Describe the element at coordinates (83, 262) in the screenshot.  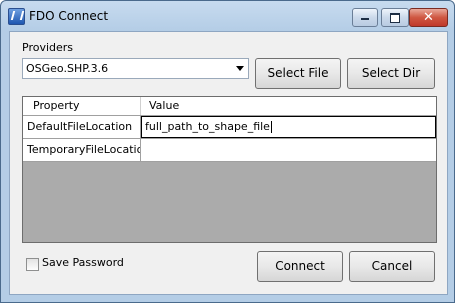
I see `save-password-label: Save Password` at that location.